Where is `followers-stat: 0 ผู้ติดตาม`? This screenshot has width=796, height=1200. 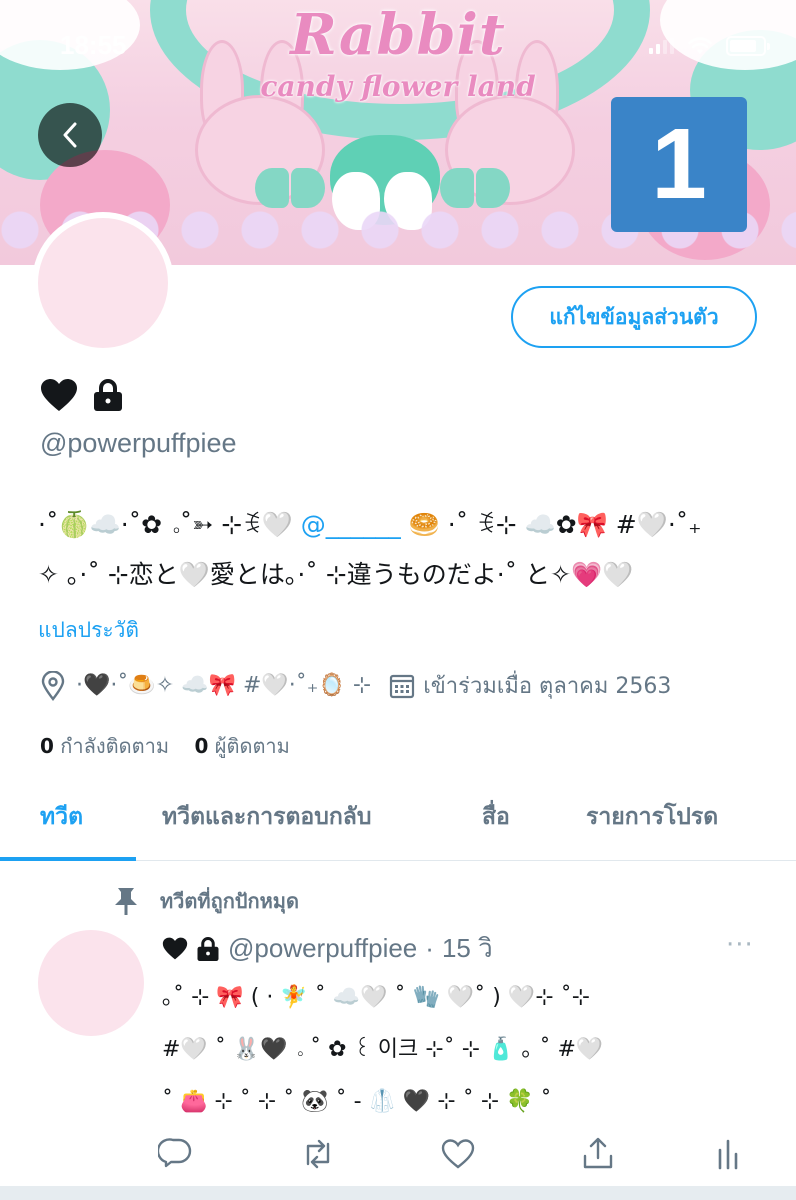 followers-stat: 0 ผู้ติดตาม is located at coordinates (241, 746).